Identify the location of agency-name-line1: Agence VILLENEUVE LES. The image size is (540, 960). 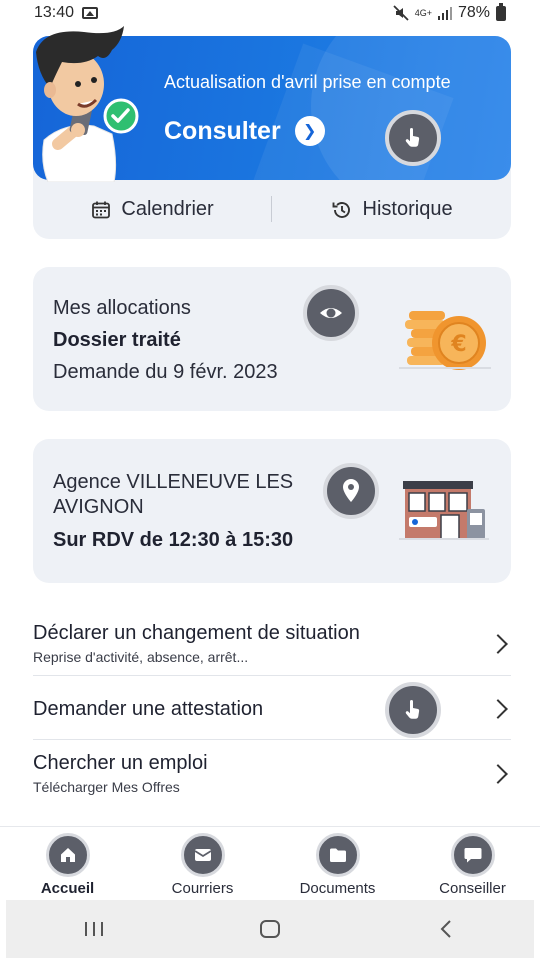
(173, 482).